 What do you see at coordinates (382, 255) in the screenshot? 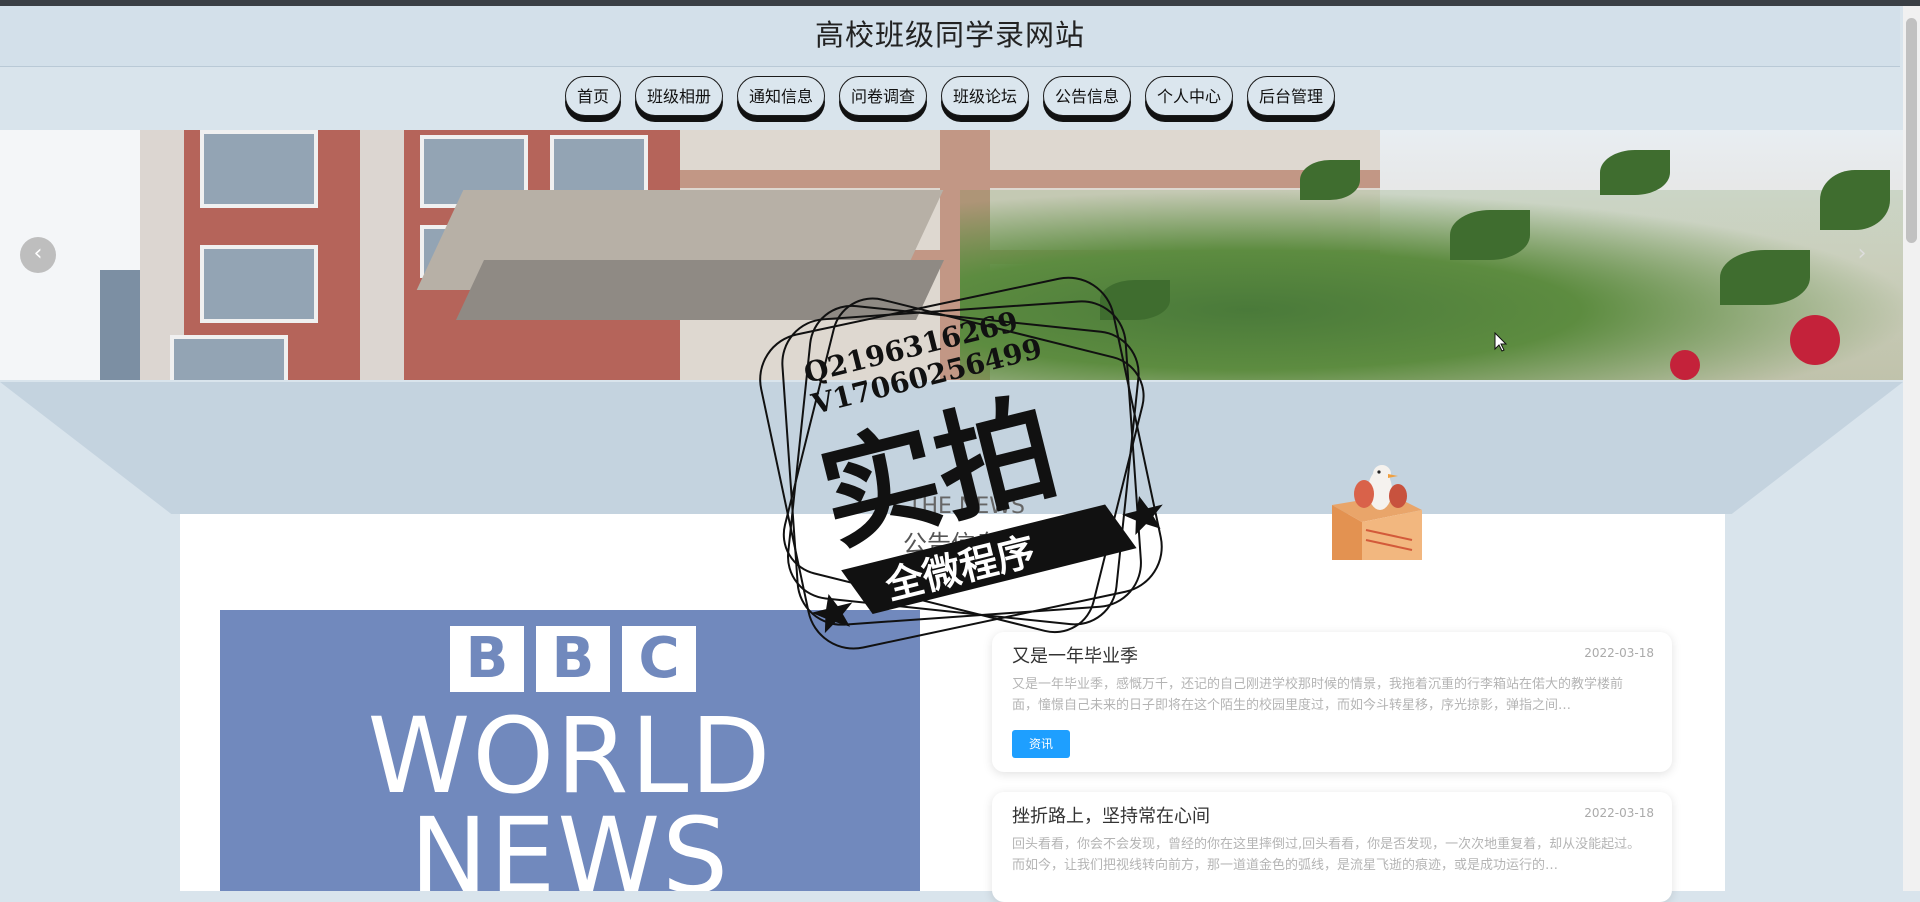
I see `building-column` at bounding box center [382, 255].